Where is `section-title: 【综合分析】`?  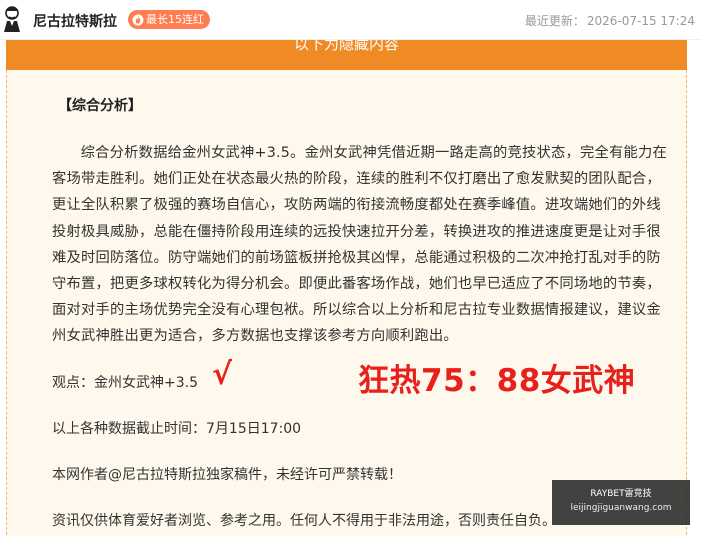 section-title: 【综合分析】 is located at coordinates (100, 106).